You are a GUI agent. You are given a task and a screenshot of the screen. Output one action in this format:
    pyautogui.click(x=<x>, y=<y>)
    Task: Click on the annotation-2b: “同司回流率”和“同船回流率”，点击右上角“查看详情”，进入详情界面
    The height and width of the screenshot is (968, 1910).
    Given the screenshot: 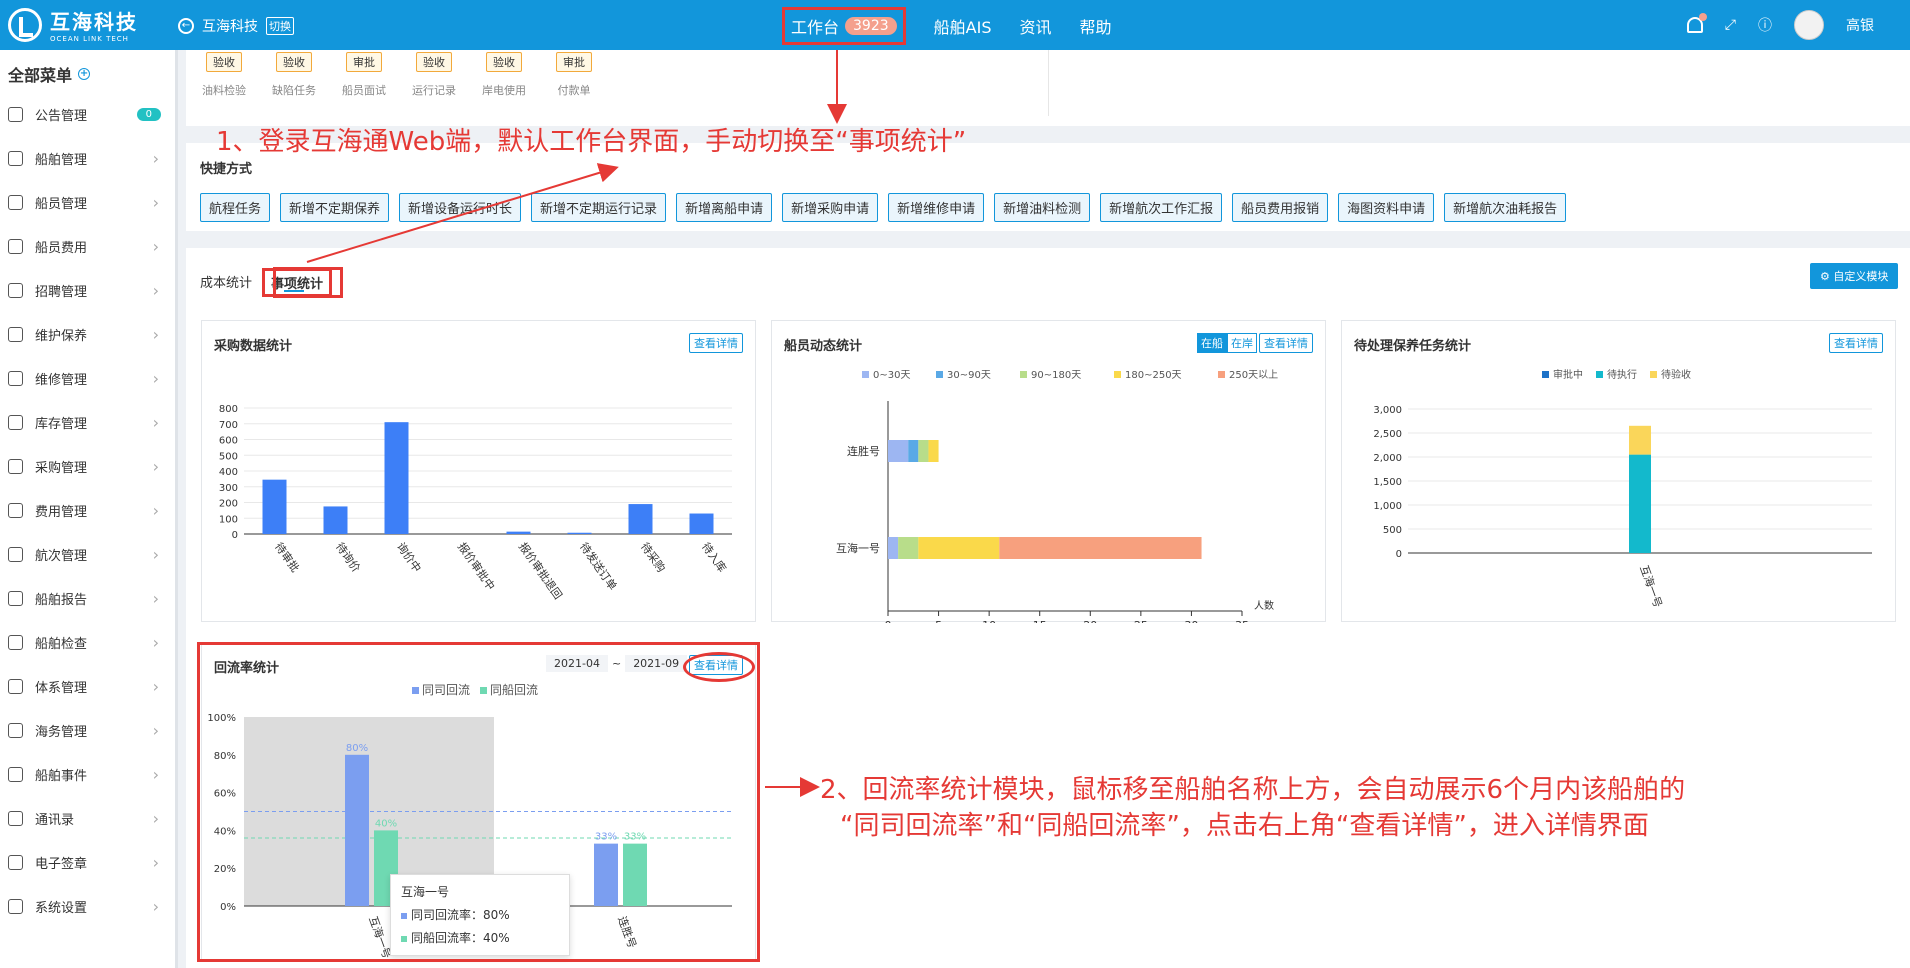 What is the action you would take?
    pyautogui.click(x=1244, y=826)
    